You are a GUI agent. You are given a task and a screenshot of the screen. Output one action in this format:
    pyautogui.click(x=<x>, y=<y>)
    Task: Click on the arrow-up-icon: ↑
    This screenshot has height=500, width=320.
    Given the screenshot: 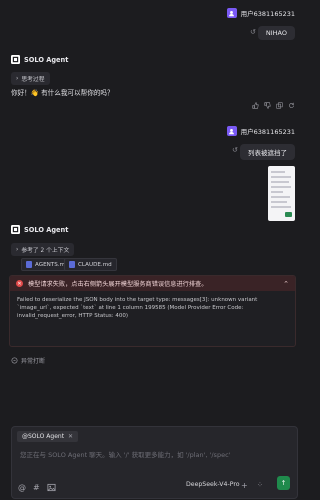 What is the action you would take?
    pyautogui.click(x=283, y=483)
    